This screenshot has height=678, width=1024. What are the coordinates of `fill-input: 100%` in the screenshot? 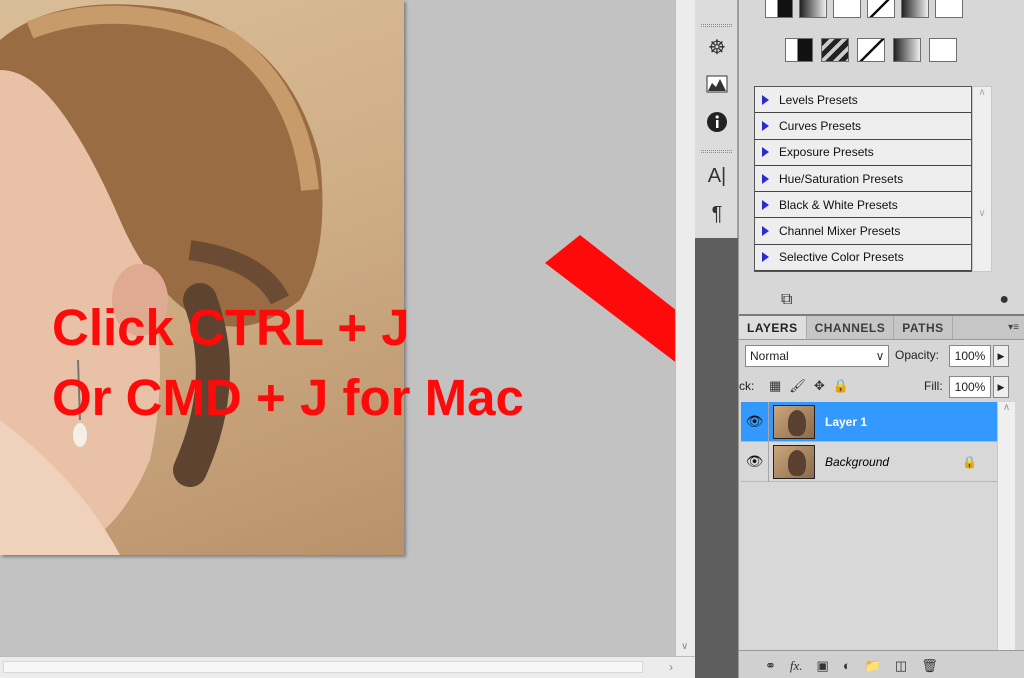 It's located at (970, 387).